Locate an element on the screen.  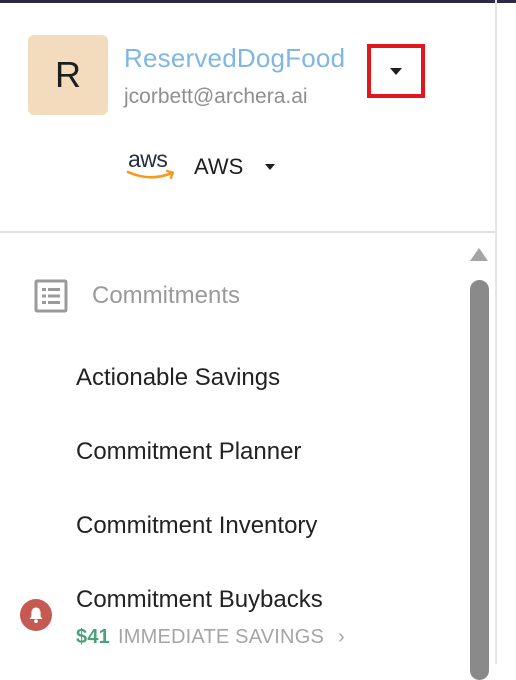
cloud-provider-label: AWS is located at coordinates (219, 166).